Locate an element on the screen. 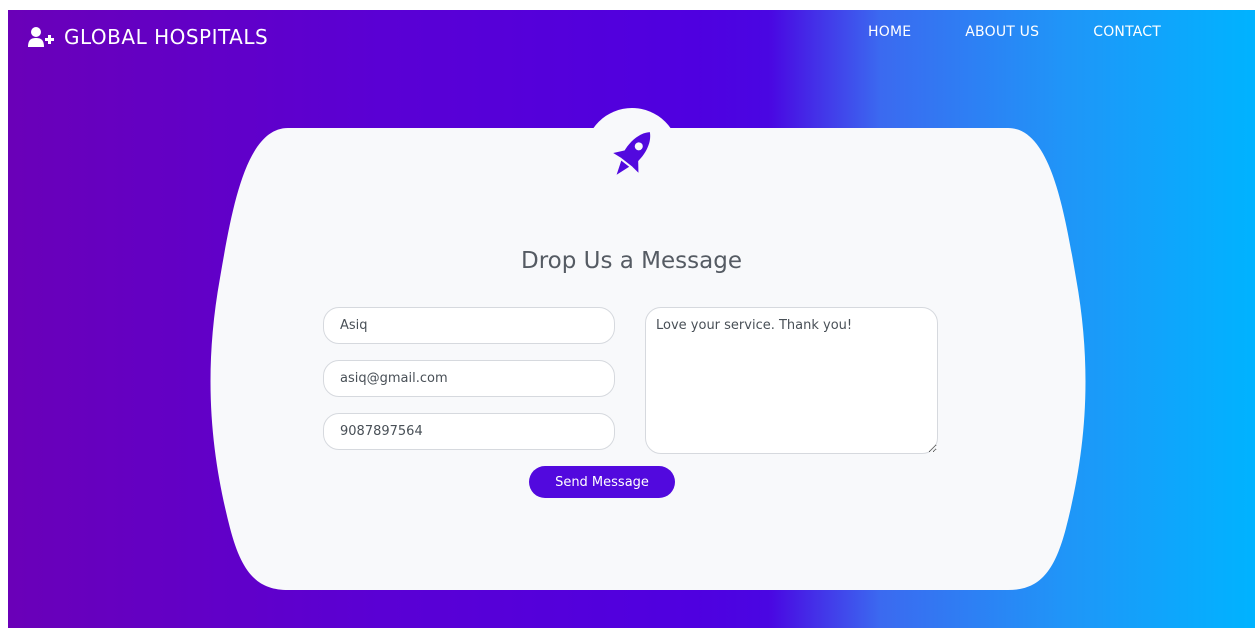 This screenshot has height=628, width=1255. rocket-badge is located at coordinates (632, 155).